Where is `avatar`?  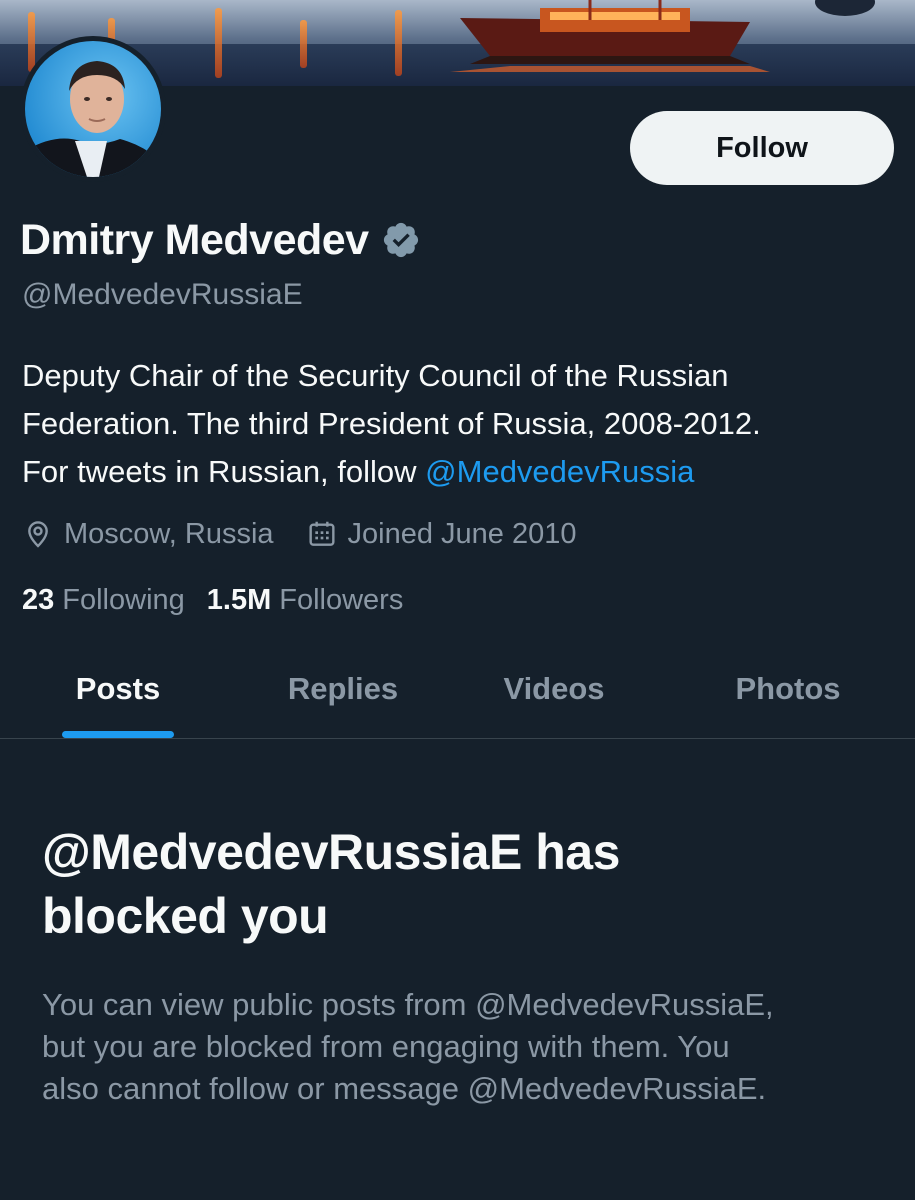 avatar is located at coordinates (93, 109).